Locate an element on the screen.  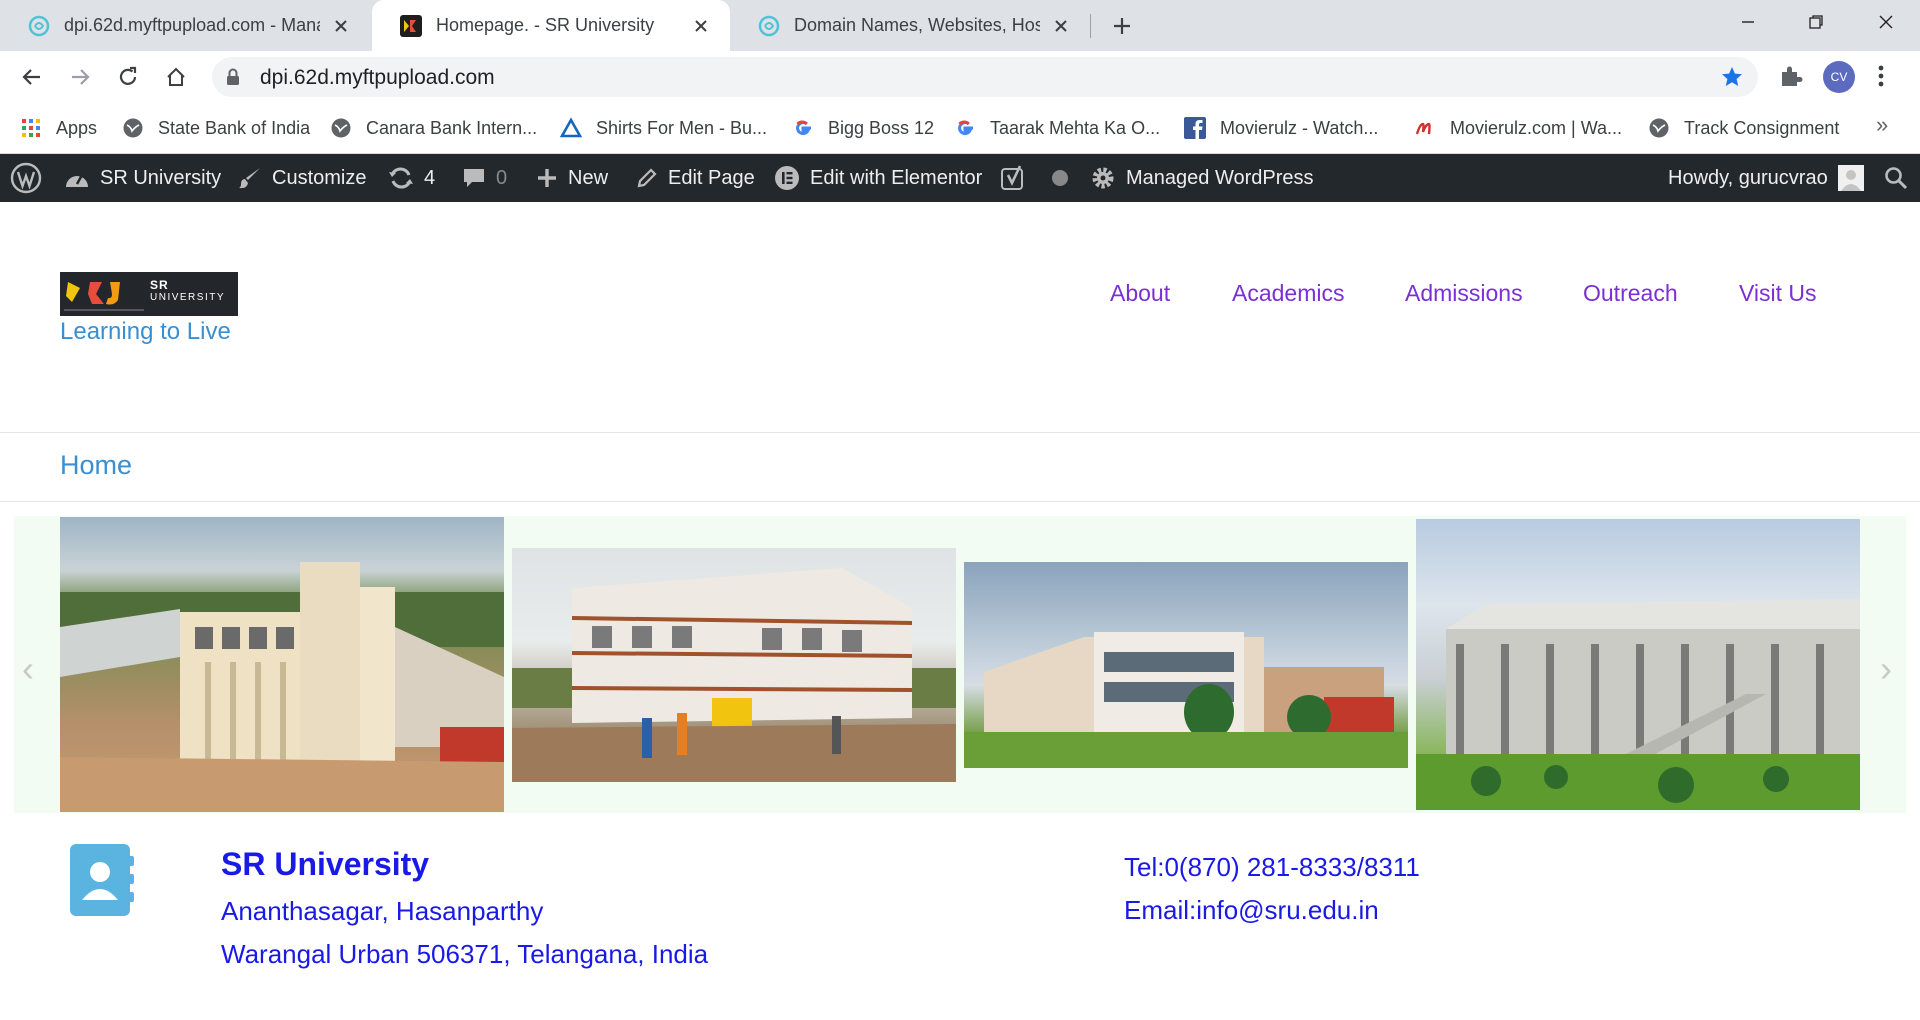
tab-sr-university: Homepage. - SR University is located at coordinates (551, 25).